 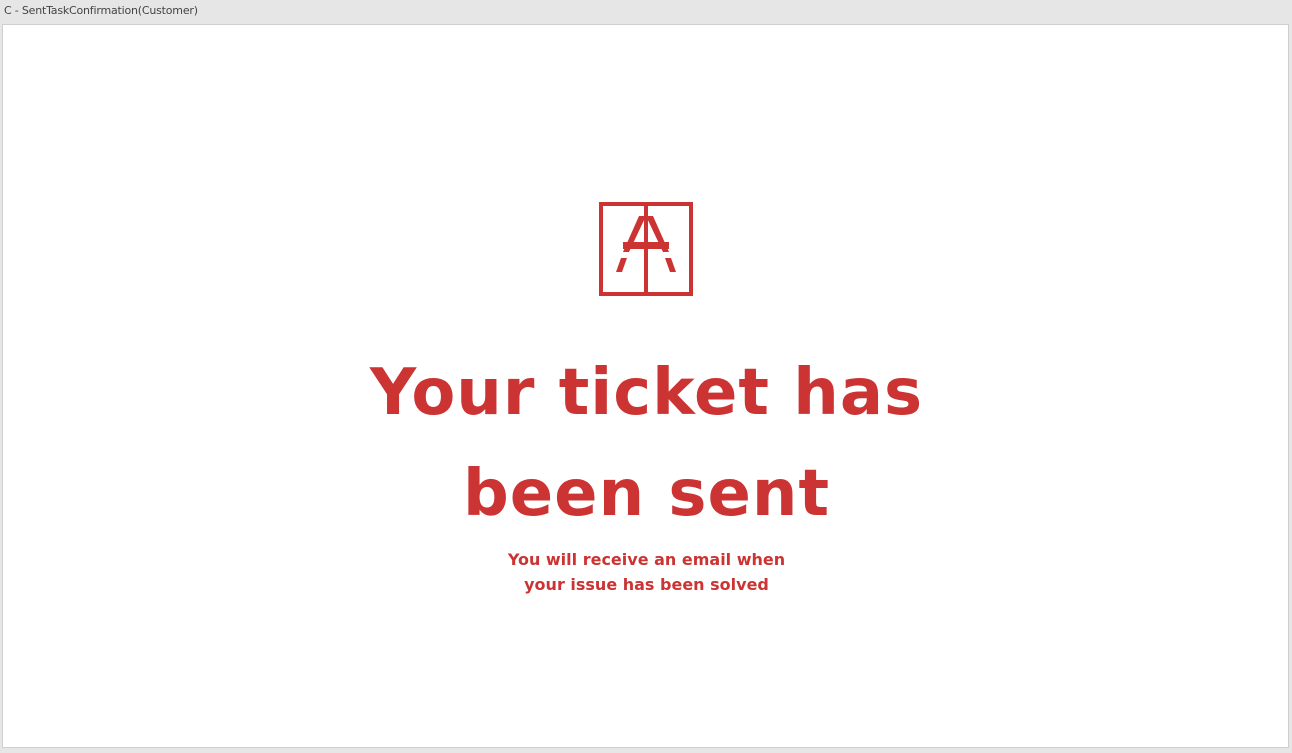 I want to click on headline-line-1: Your ticket has, so click(x=646, y=393).